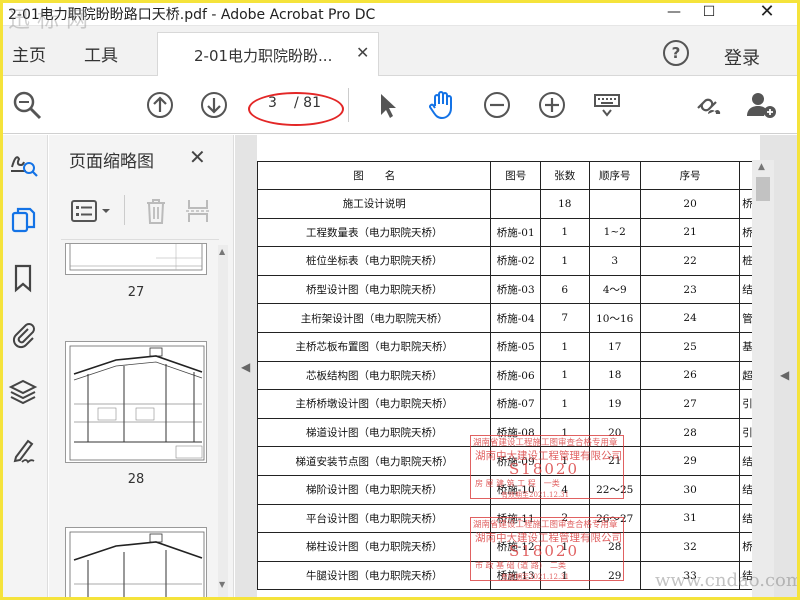  What do you see at coordinates (374, 346) in the screenshot?
I see `cell-drawing-name: 主桥芯板布置图（电力职院天桥）` at bounding box center [374, 346].